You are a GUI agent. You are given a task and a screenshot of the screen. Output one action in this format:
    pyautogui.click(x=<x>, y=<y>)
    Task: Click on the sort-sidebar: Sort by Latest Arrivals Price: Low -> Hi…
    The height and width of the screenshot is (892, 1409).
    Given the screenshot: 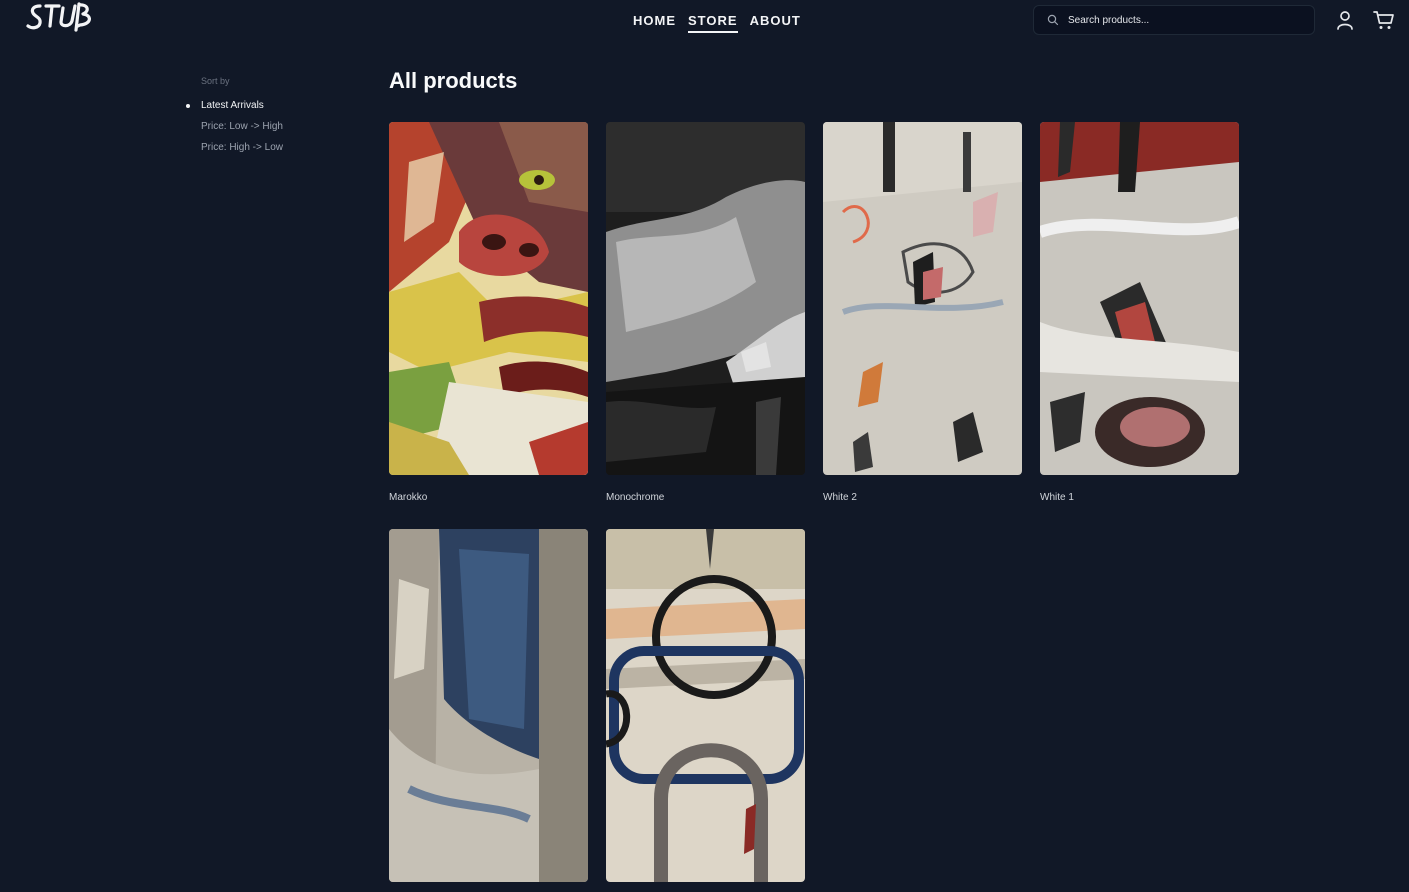 What is the action you would take?
    pyautogui.click(x=234, y=119)
    